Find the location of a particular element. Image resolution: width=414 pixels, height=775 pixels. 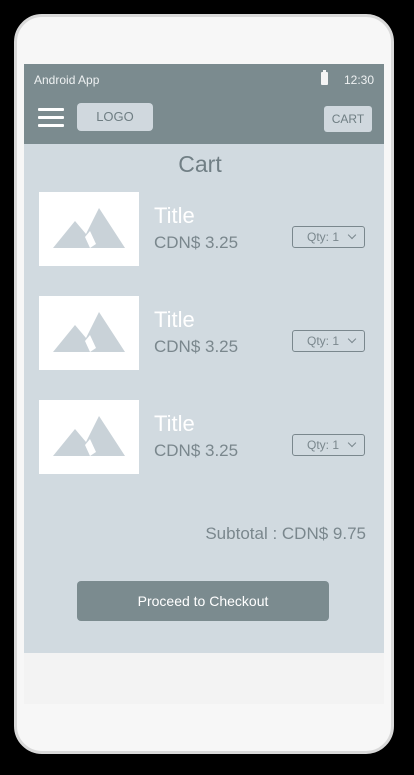

cart-button: CART is located at coordinates (348, 119).